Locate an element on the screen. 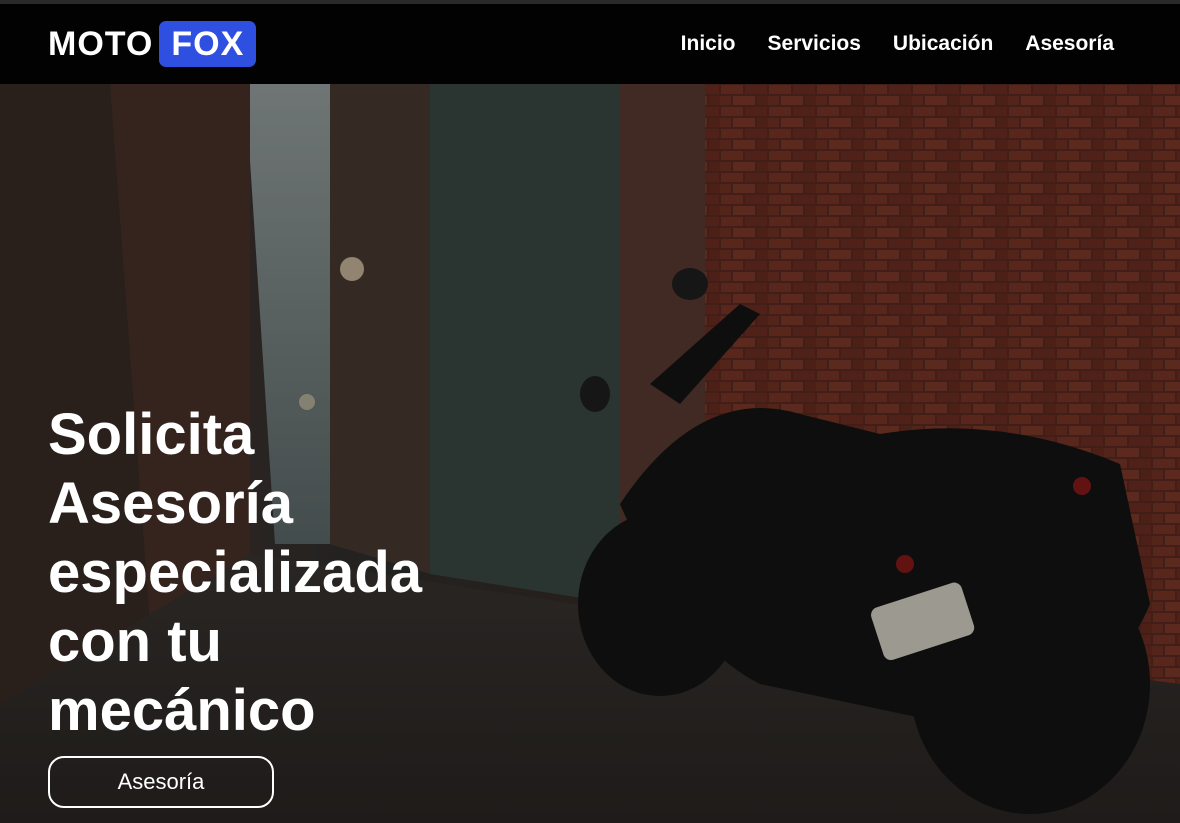 This screenshot has width=1180, height=823. nav-item-ubicacion: Ubicación is located at coordinates (943, 44).